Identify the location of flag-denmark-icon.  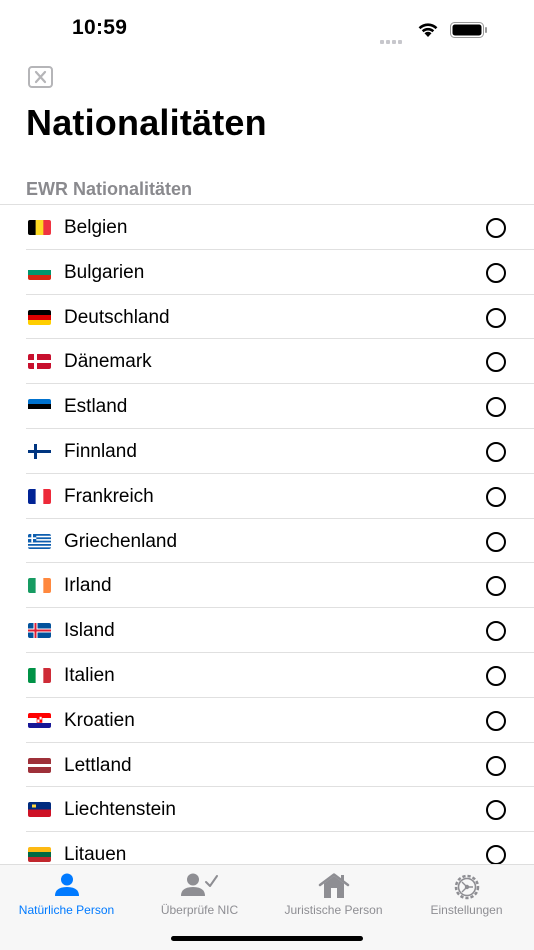
(39, 362).